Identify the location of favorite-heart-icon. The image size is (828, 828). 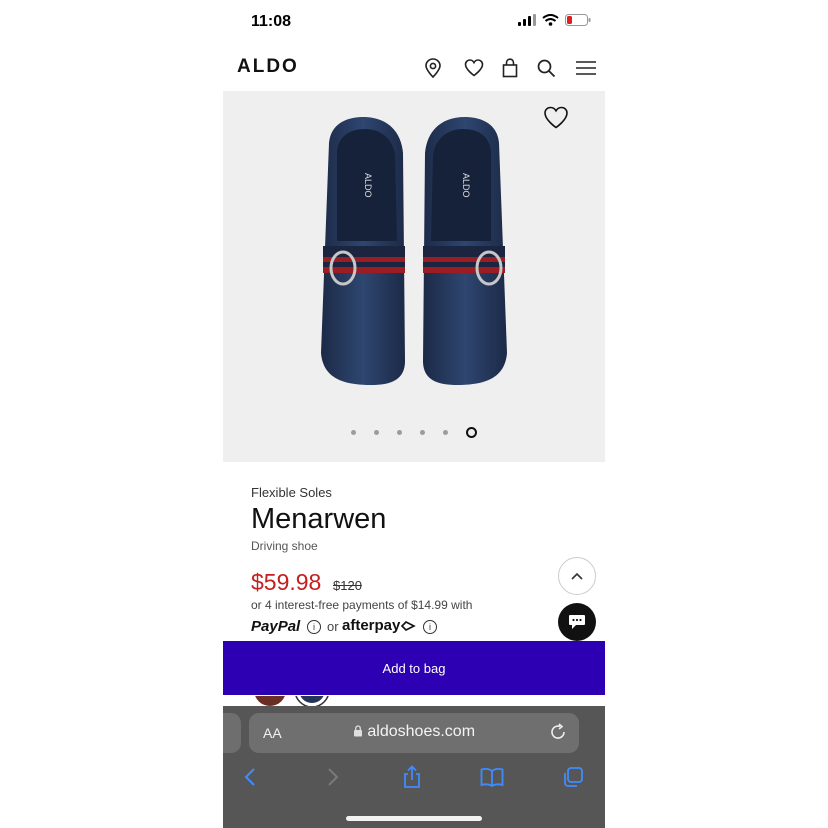
(556, 119).